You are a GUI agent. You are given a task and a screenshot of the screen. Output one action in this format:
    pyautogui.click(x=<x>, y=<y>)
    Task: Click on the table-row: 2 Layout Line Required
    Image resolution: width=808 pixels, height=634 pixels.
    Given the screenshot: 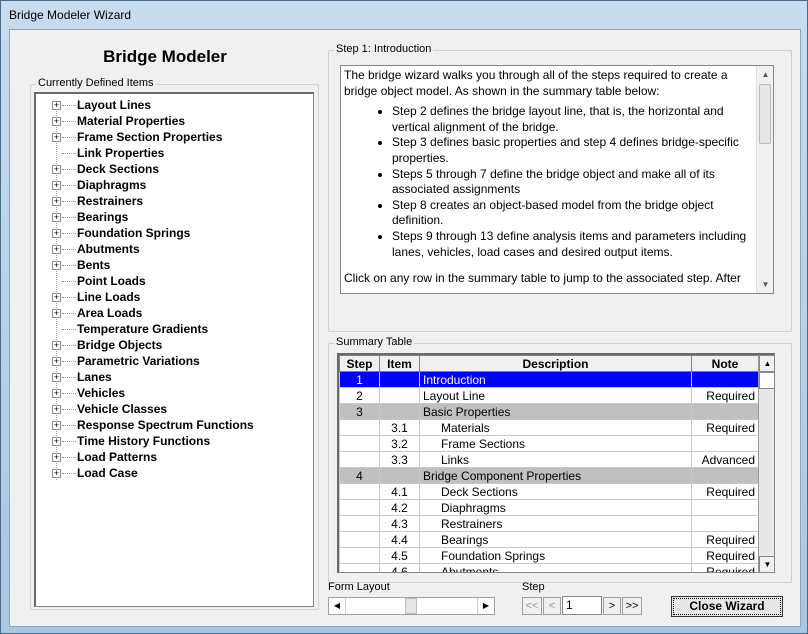 What is the action you would take?
    pyautogui.click(x=549, y=395)
    